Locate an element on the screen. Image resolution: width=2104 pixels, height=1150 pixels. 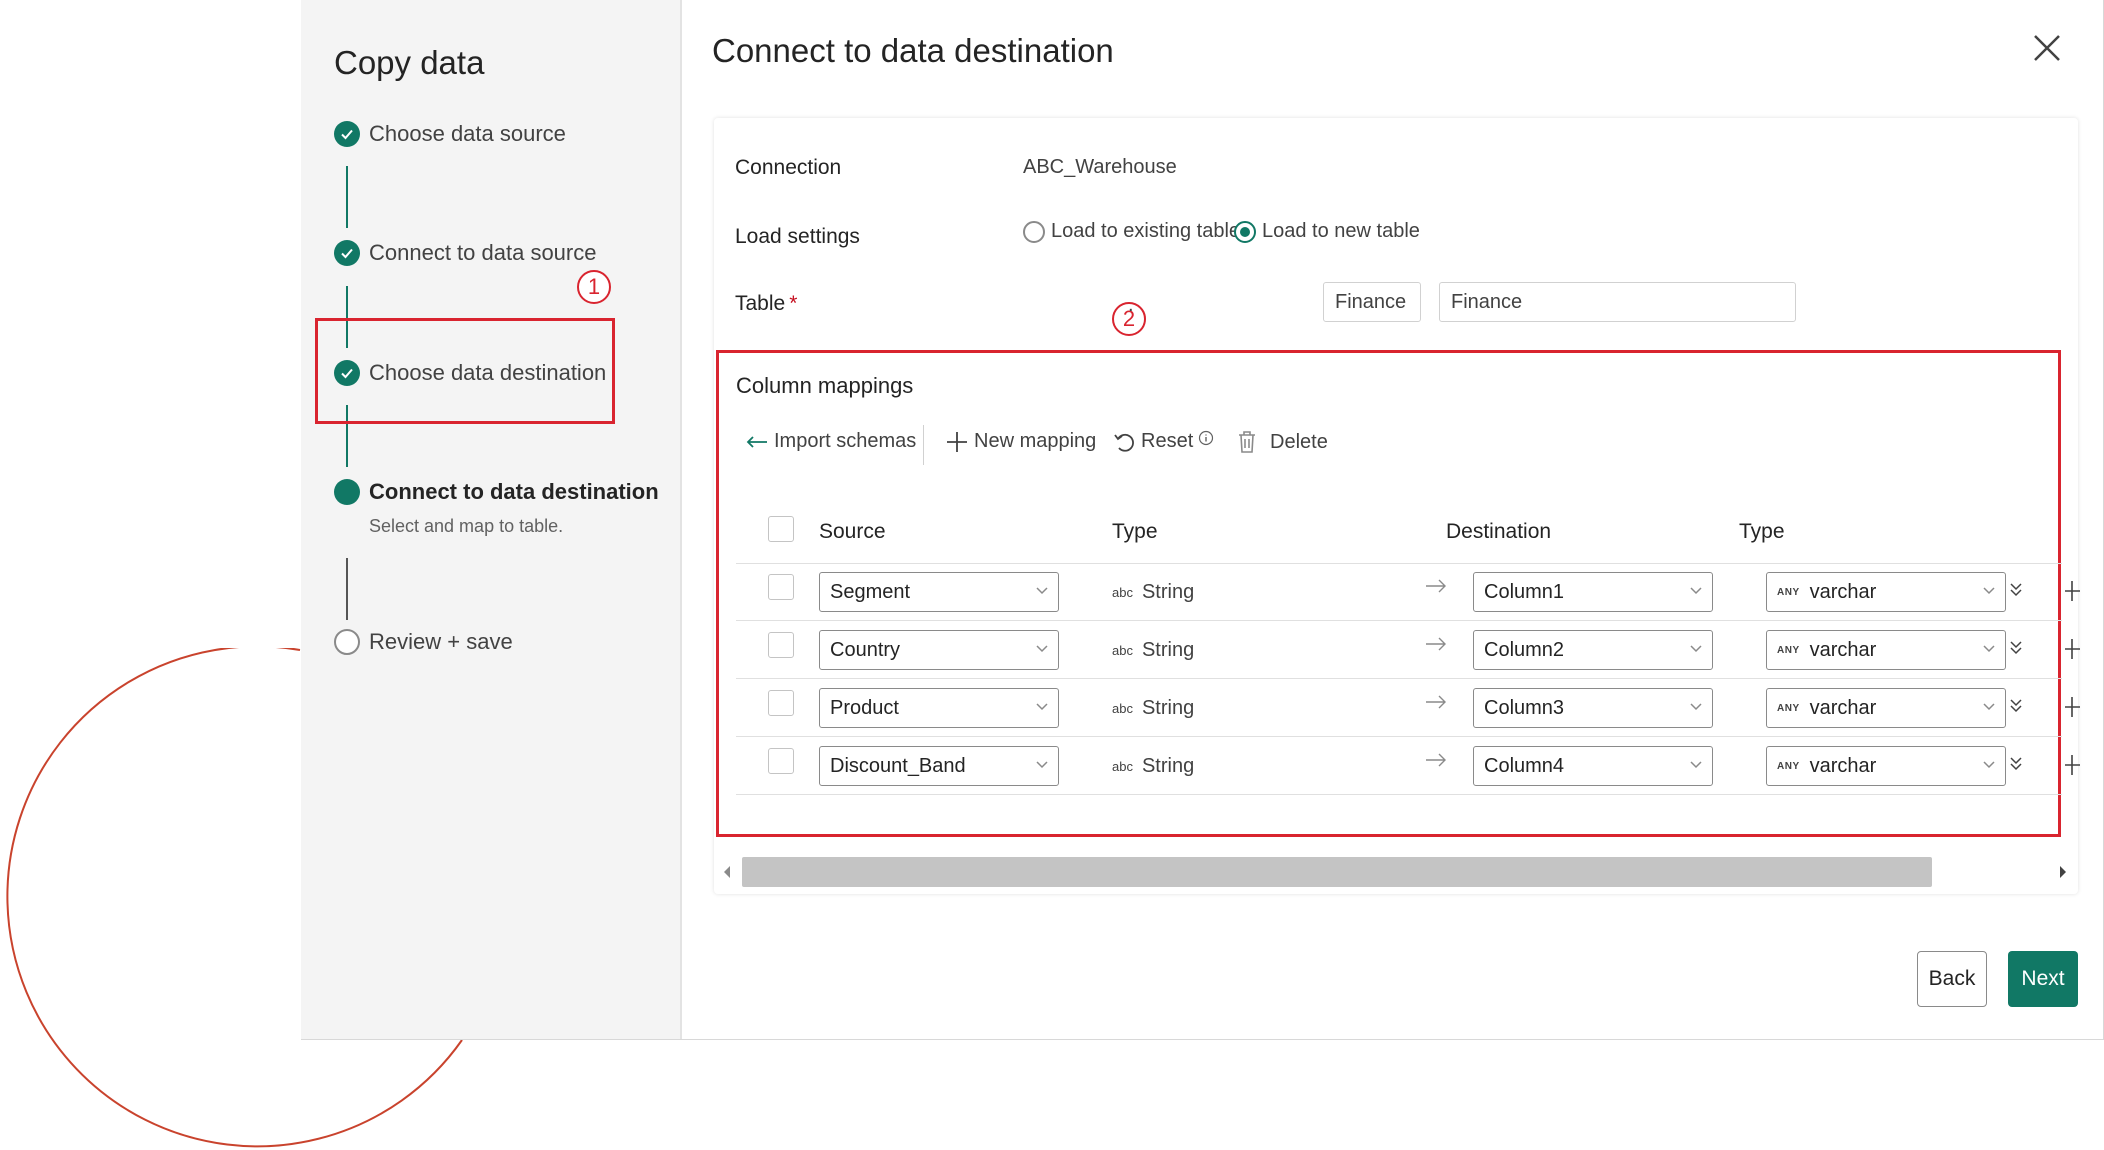
string-type-icon: abc is located at coordinates (1122, 708).